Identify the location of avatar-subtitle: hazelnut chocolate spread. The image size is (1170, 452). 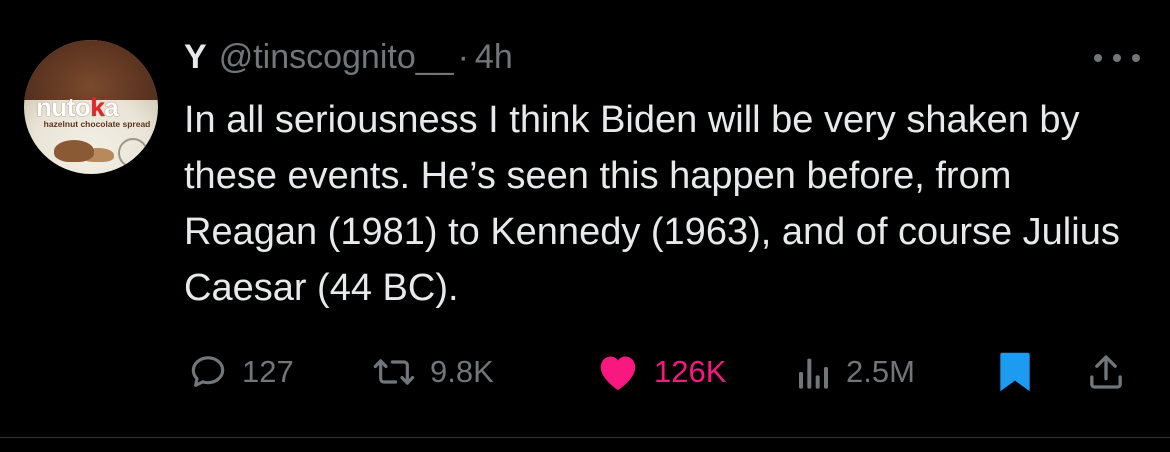
(97, 124).